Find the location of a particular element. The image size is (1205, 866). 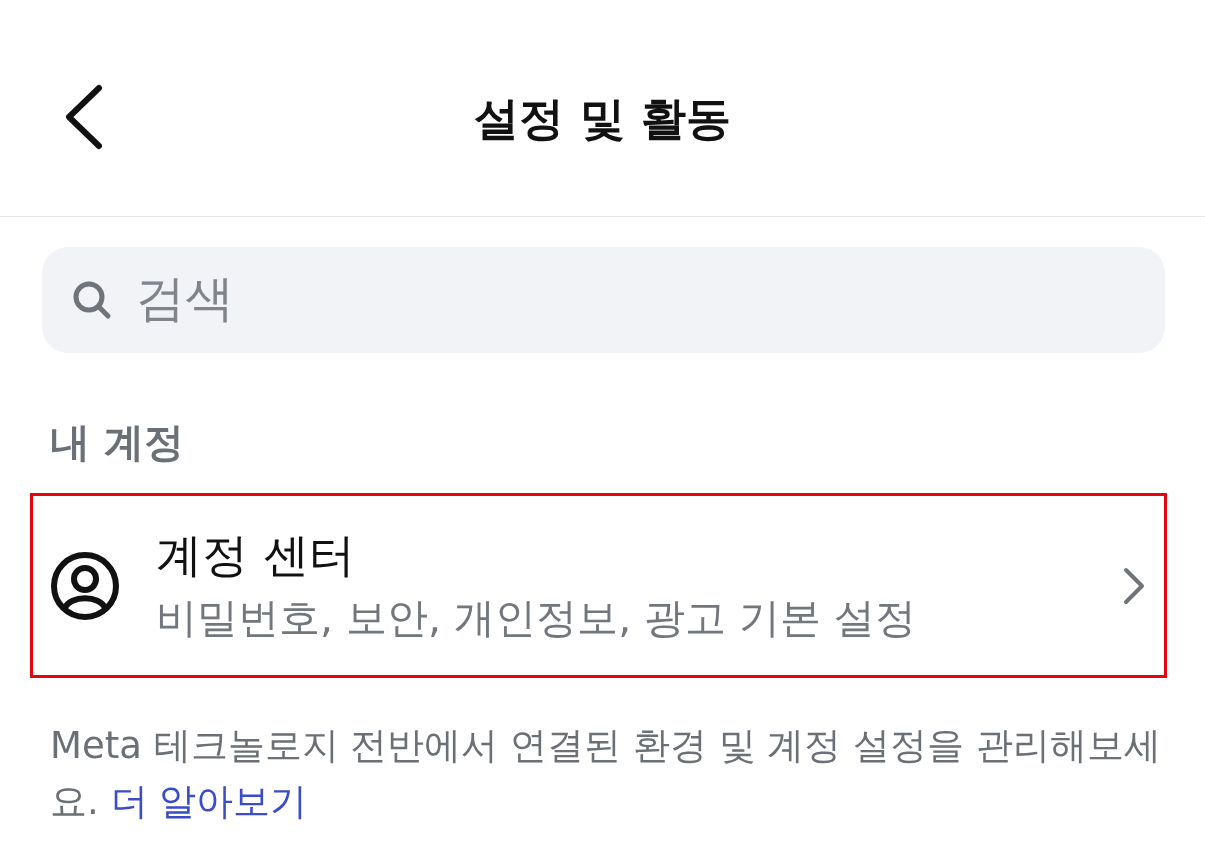

person-circle-icon is located at coordinates (85, 585).